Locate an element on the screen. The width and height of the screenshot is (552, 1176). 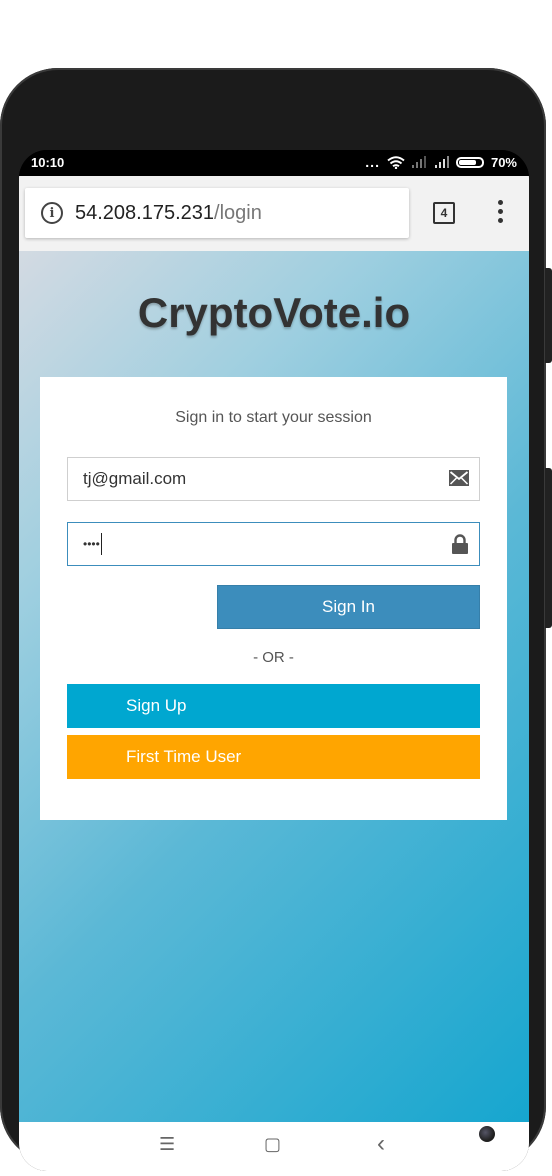
envelope-icon is located at coordinates (459, 478).